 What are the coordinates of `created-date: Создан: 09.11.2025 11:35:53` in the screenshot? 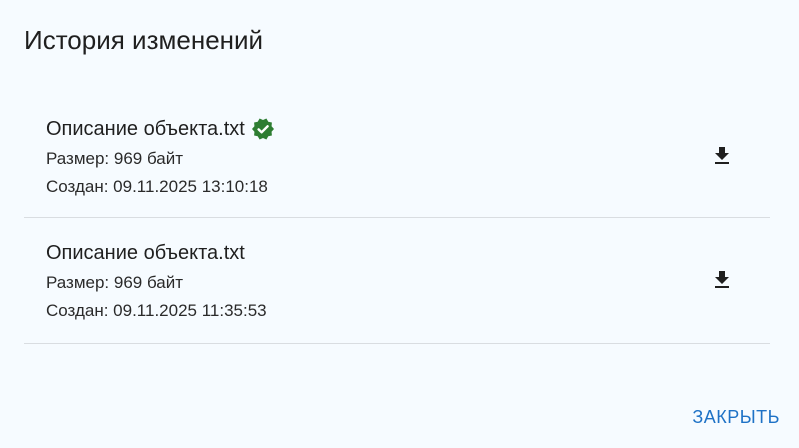 It's located at (156, 310).